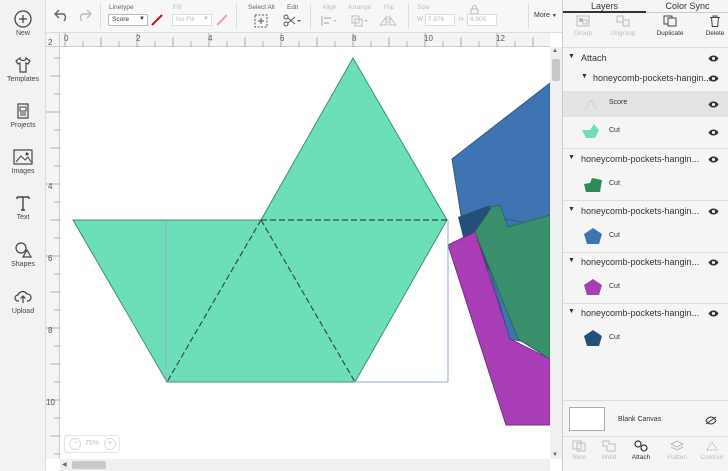 This screenshot has width=728, height=471. I want to click on align-label: Align, so click(329, 7).